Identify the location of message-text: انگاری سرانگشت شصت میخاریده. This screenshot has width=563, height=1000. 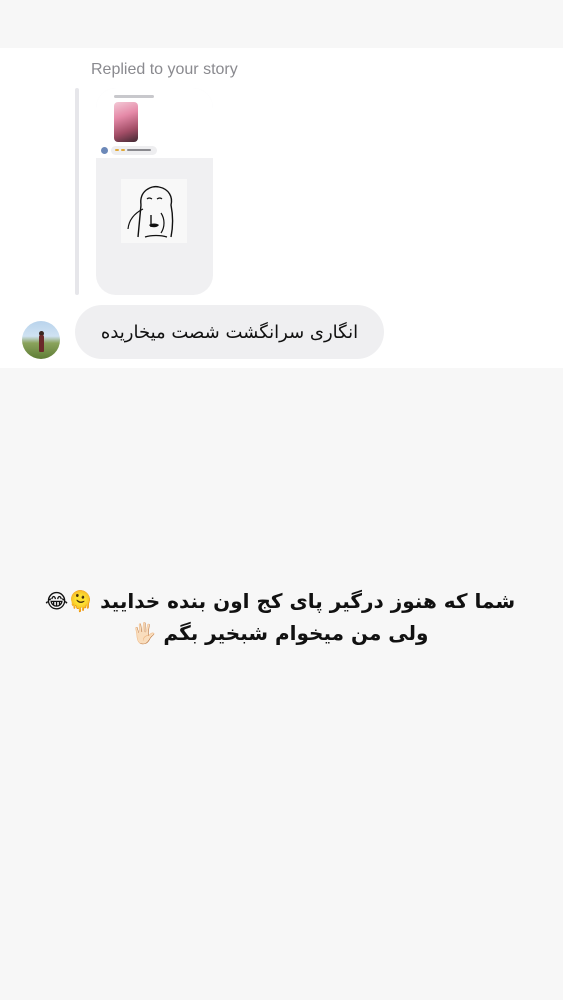
(229, 332).